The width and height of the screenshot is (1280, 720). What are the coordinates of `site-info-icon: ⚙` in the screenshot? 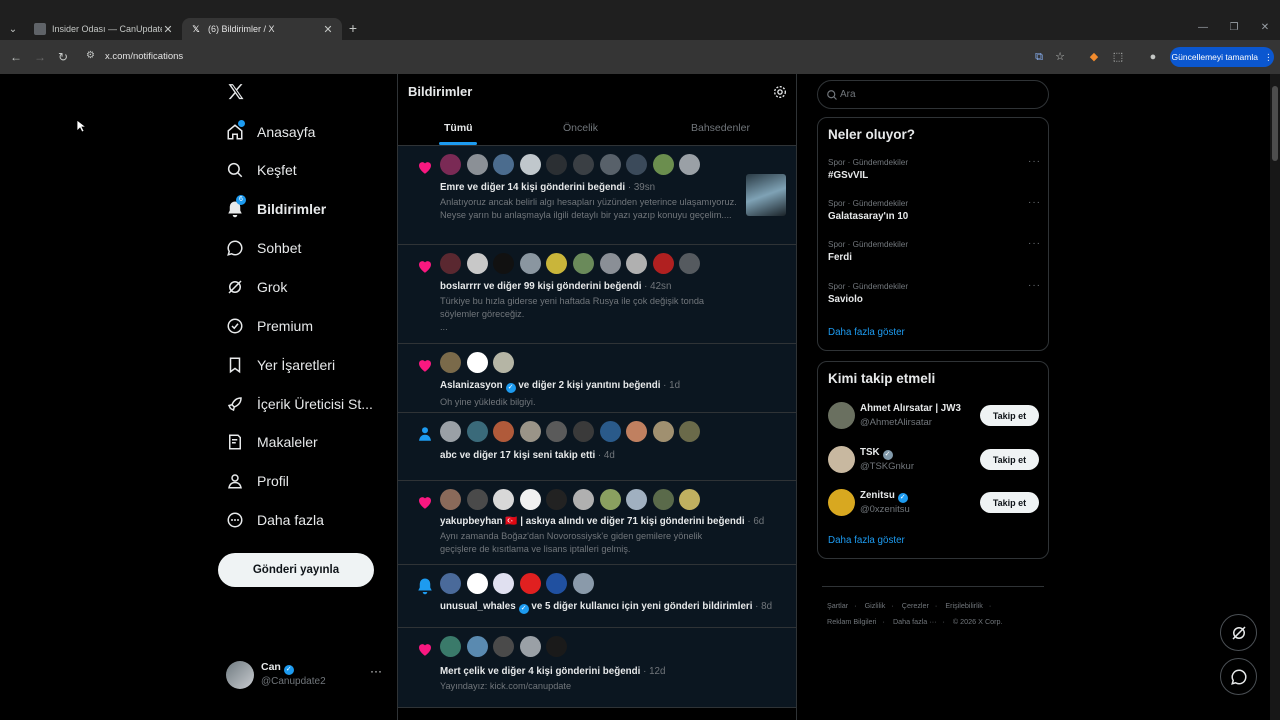 It's located at (92, 56).